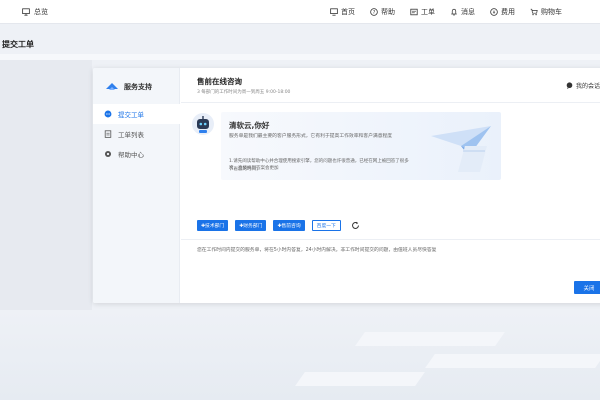 The width and height of the screenshot is (600, 400). Describe the element at coordinates (446, 12) in the screenshot. I see `top-nav: 首页 ? 帮助 工单 消息 ¥ 费用 购物车` at that location.